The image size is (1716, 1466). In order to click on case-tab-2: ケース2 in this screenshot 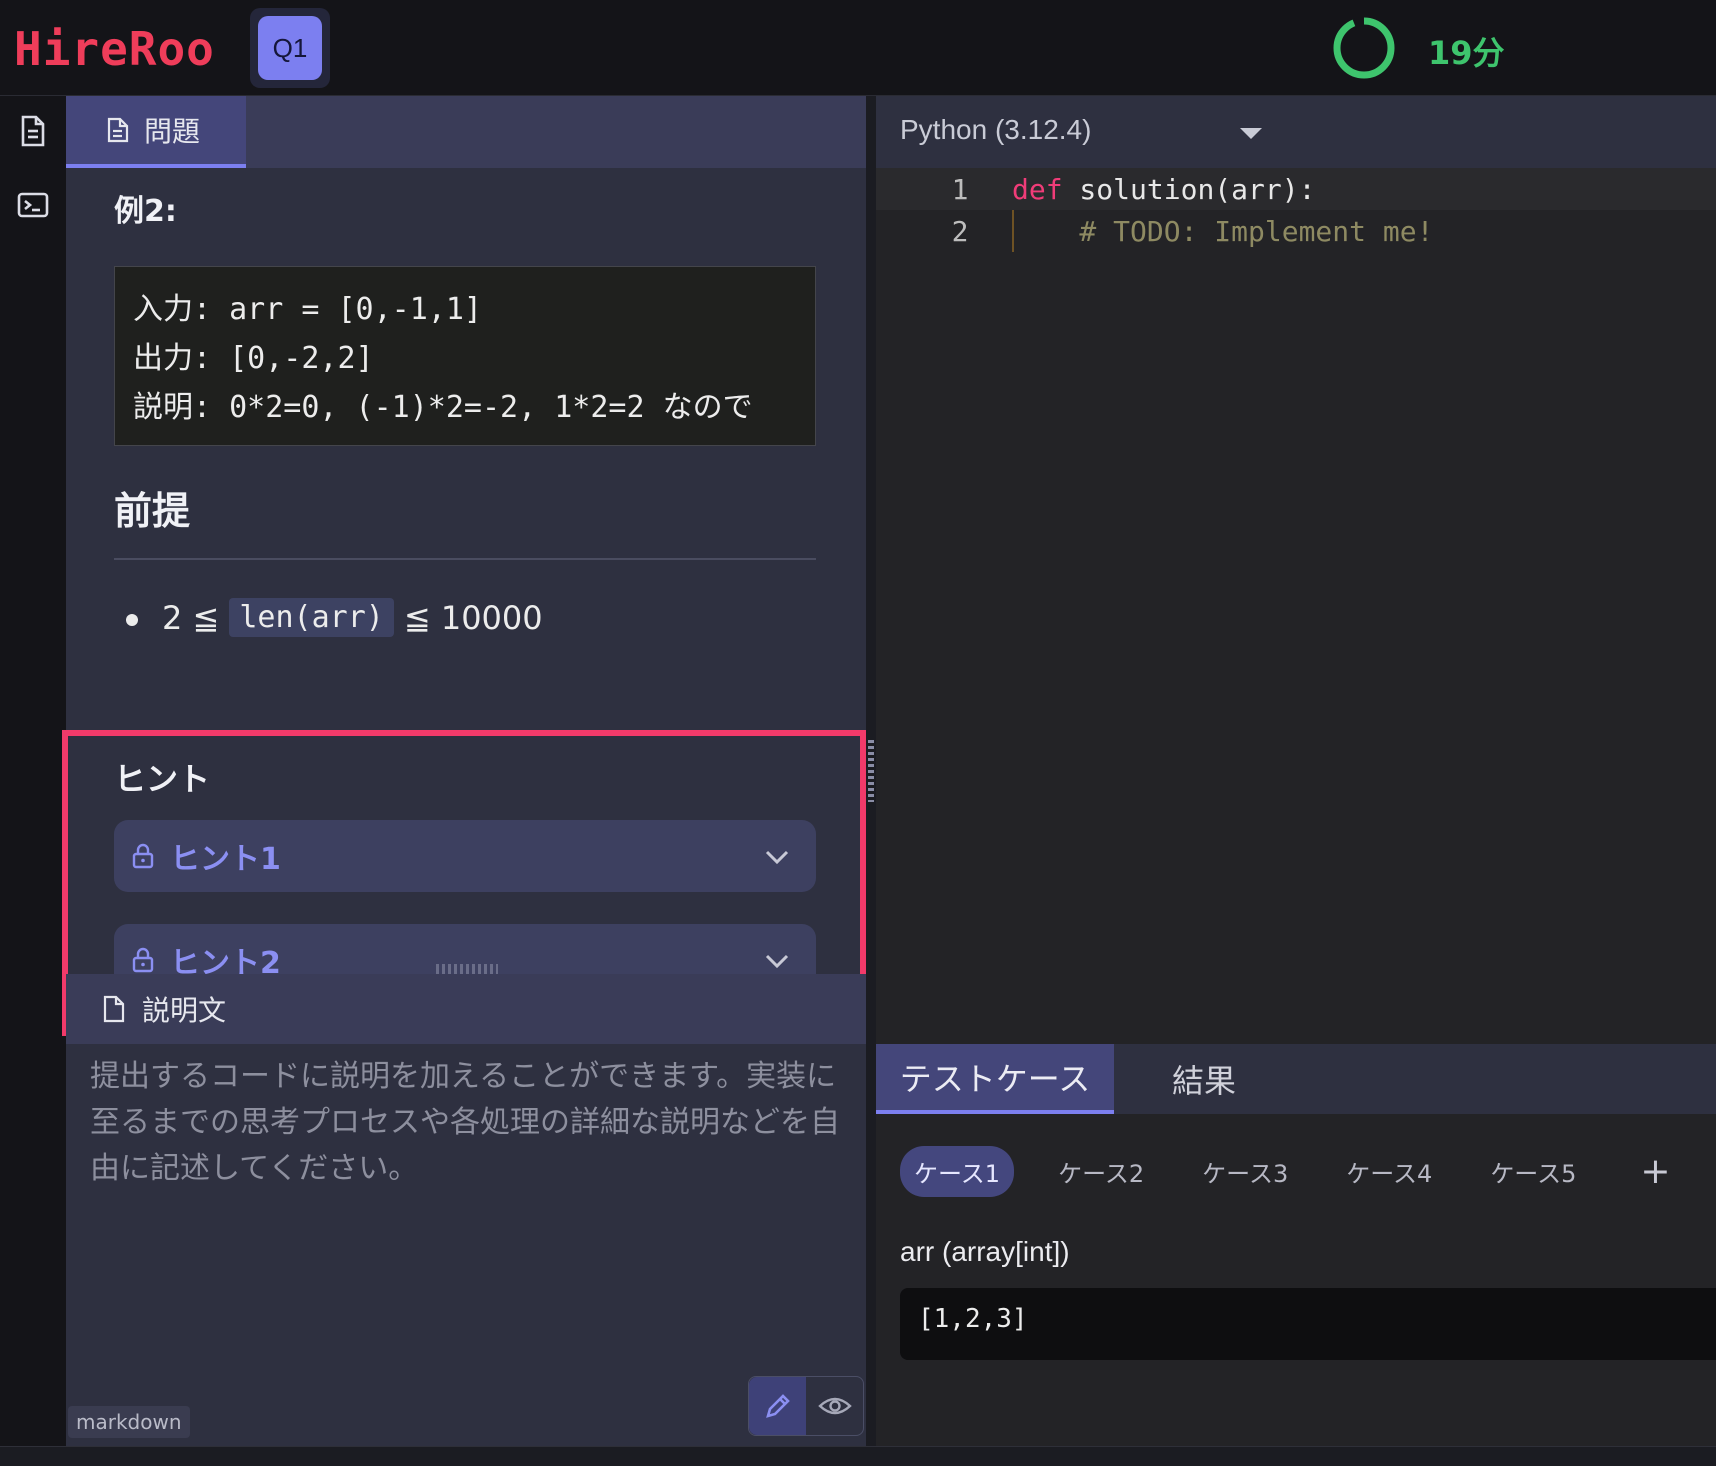, I will do `click(1101, 1171)`.